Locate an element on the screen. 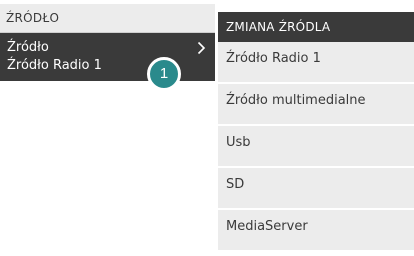 This screenshot has height=256, width=414. source-option-usb: Usb is located at coordinates (316, 147).